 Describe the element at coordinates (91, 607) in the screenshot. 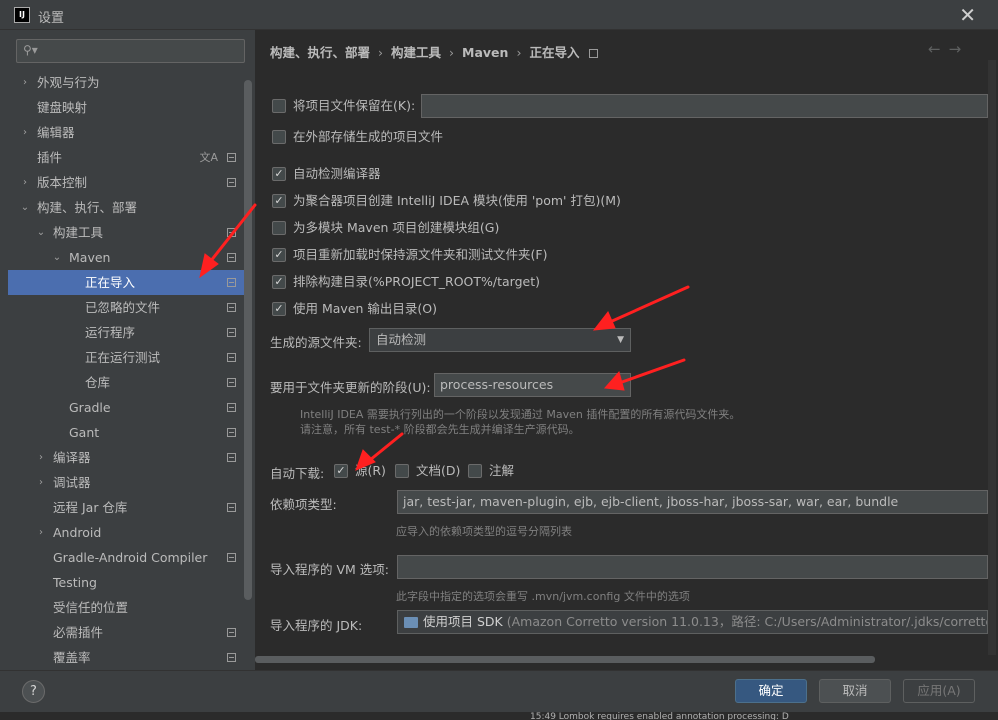

I see `tree-item-label: 受信任的位置` at that location.